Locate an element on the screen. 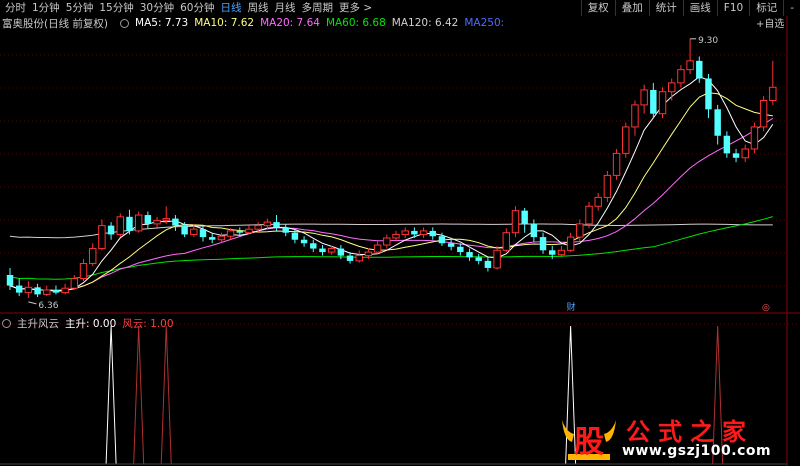 Image resolution: width=800 pixels, height=466 pixels. indicator-legend: 主升风云 主升: 0.00 风云: 1.00 is located at coordinates (91, 323).